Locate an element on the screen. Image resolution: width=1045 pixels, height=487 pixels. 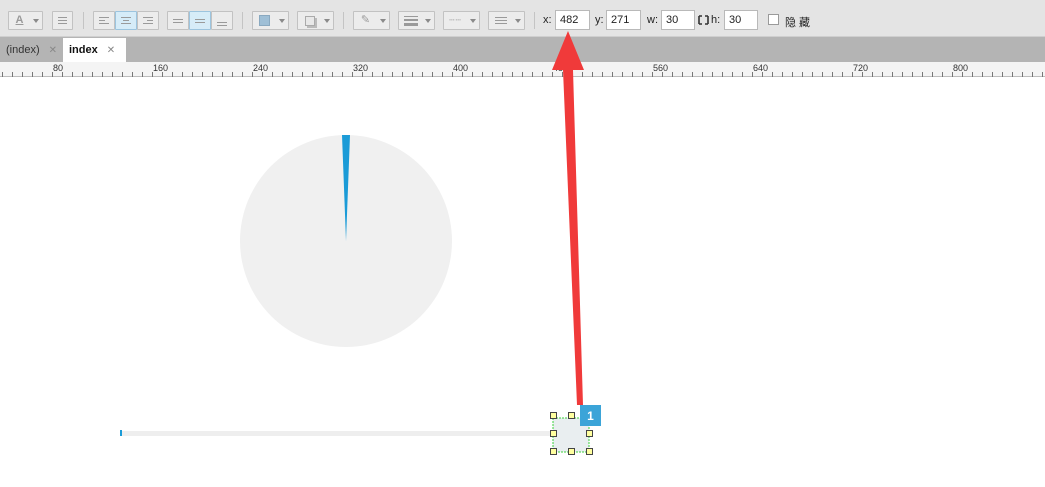
h-input is located at coordinates (741, 20).